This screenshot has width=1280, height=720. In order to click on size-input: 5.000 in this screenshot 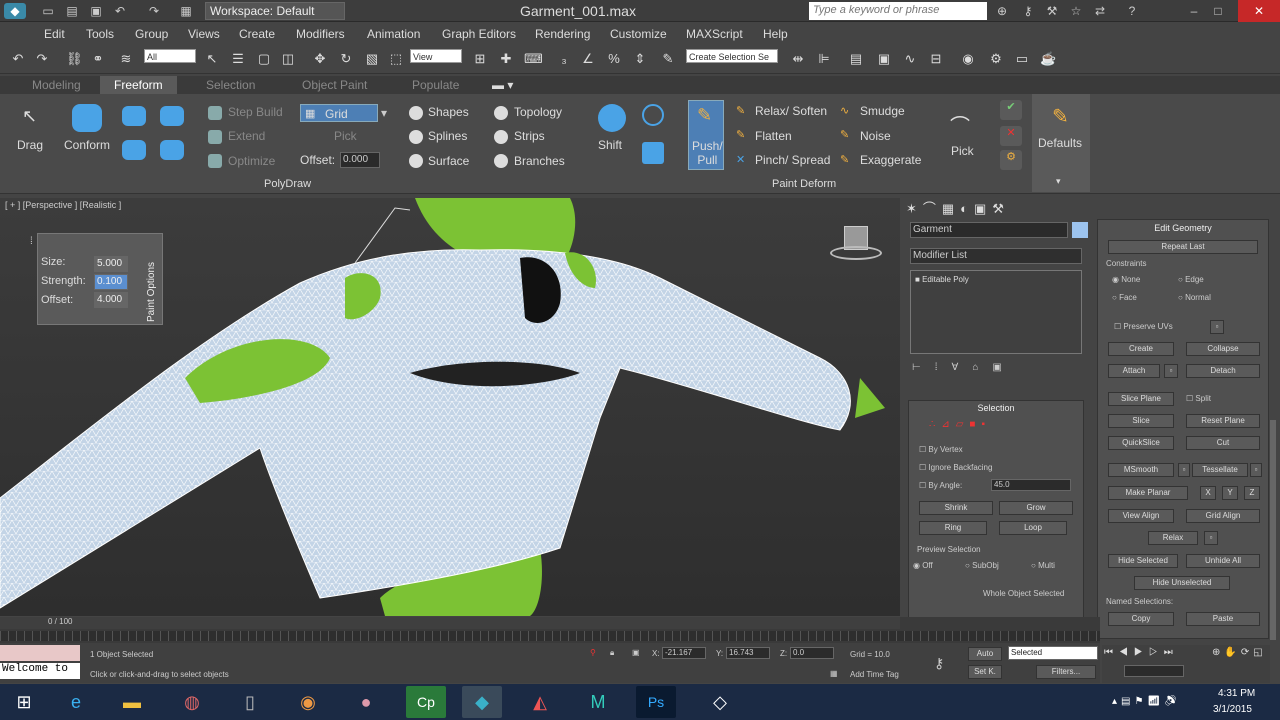, I will do `click(111, 264)`.